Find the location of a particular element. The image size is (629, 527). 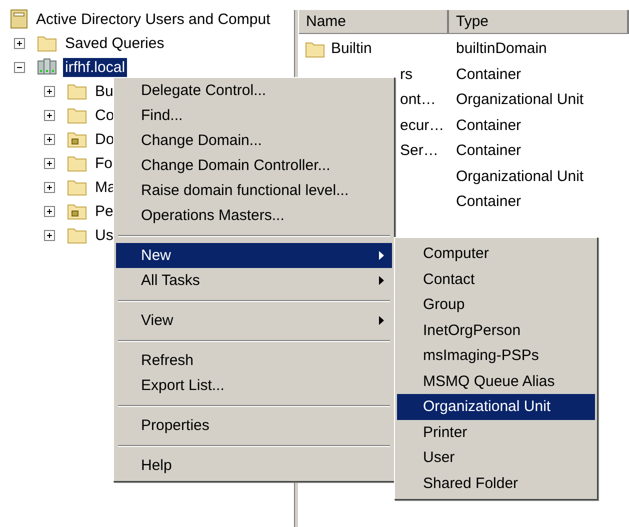

menu-item: Shared Folder is located at coordinates (496, 483).